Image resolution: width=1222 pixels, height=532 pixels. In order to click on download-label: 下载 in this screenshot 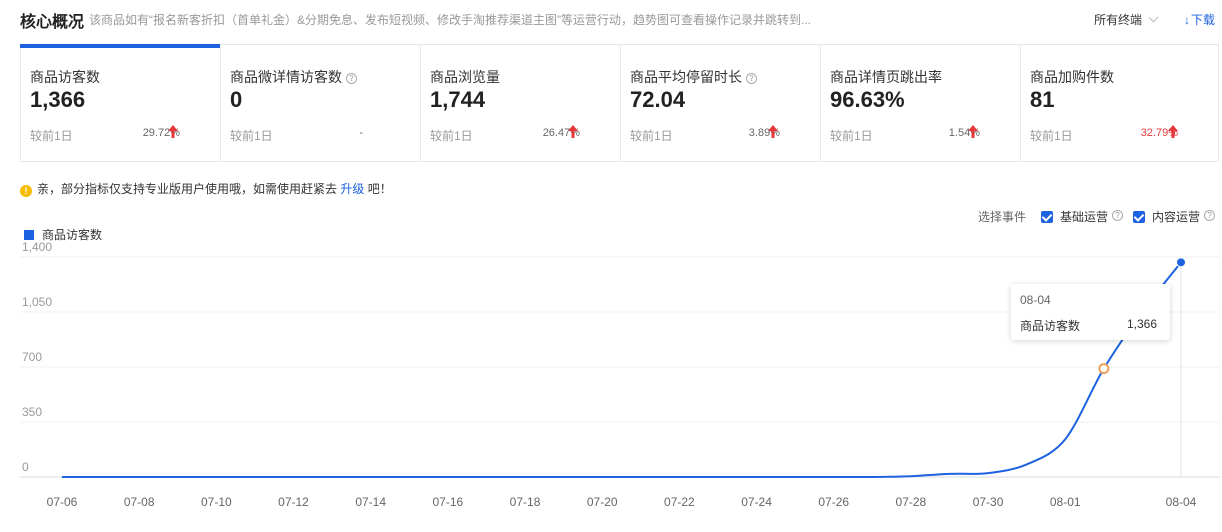, I will do `click(1203, 20)`.